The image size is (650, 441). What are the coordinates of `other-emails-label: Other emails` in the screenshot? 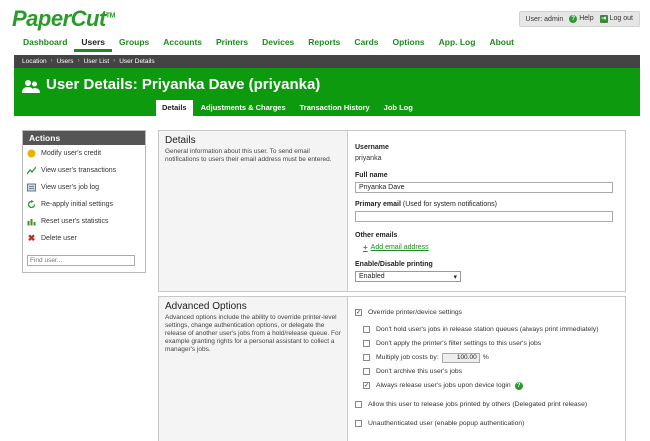 It's located at (376, 235).